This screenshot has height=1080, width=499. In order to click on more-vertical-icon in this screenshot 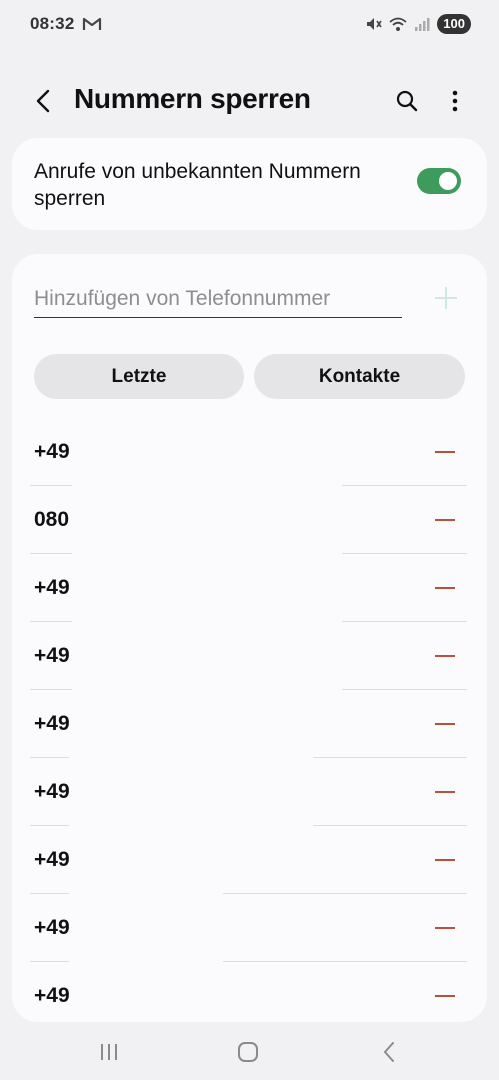, I will do `click(455, 101)`.